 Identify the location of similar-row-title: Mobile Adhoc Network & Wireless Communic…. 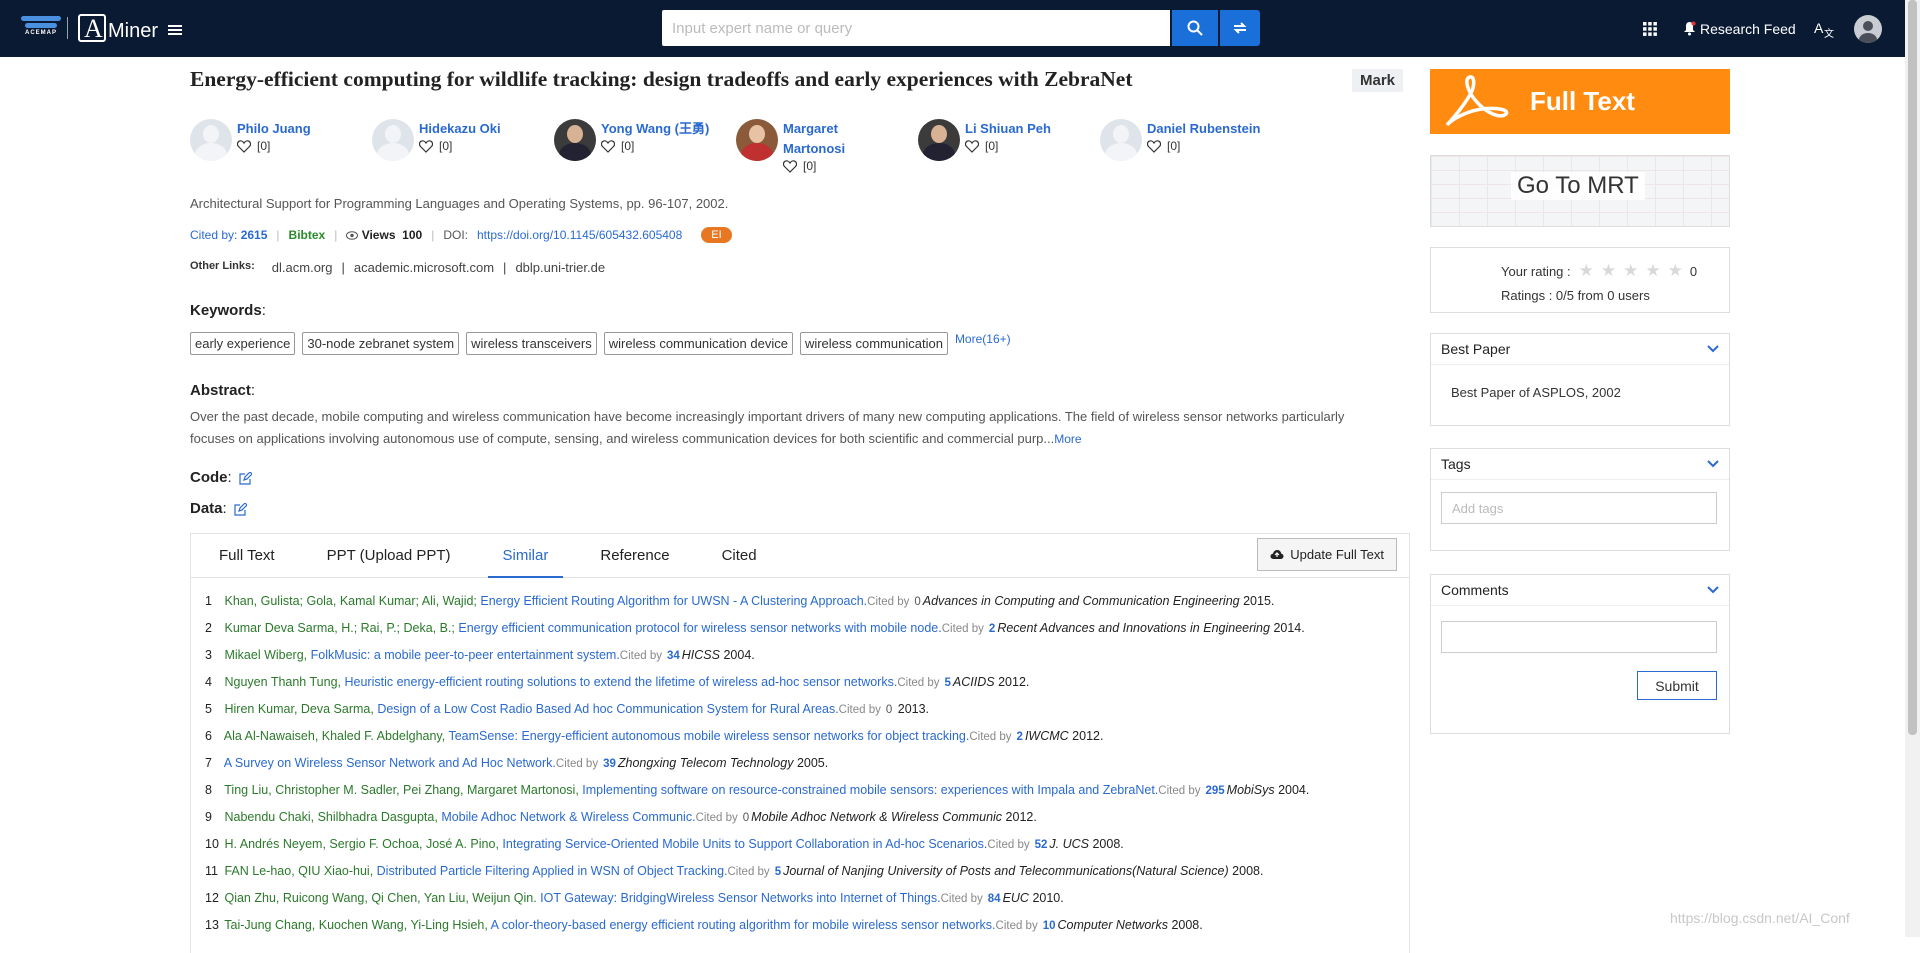
(568, 817).